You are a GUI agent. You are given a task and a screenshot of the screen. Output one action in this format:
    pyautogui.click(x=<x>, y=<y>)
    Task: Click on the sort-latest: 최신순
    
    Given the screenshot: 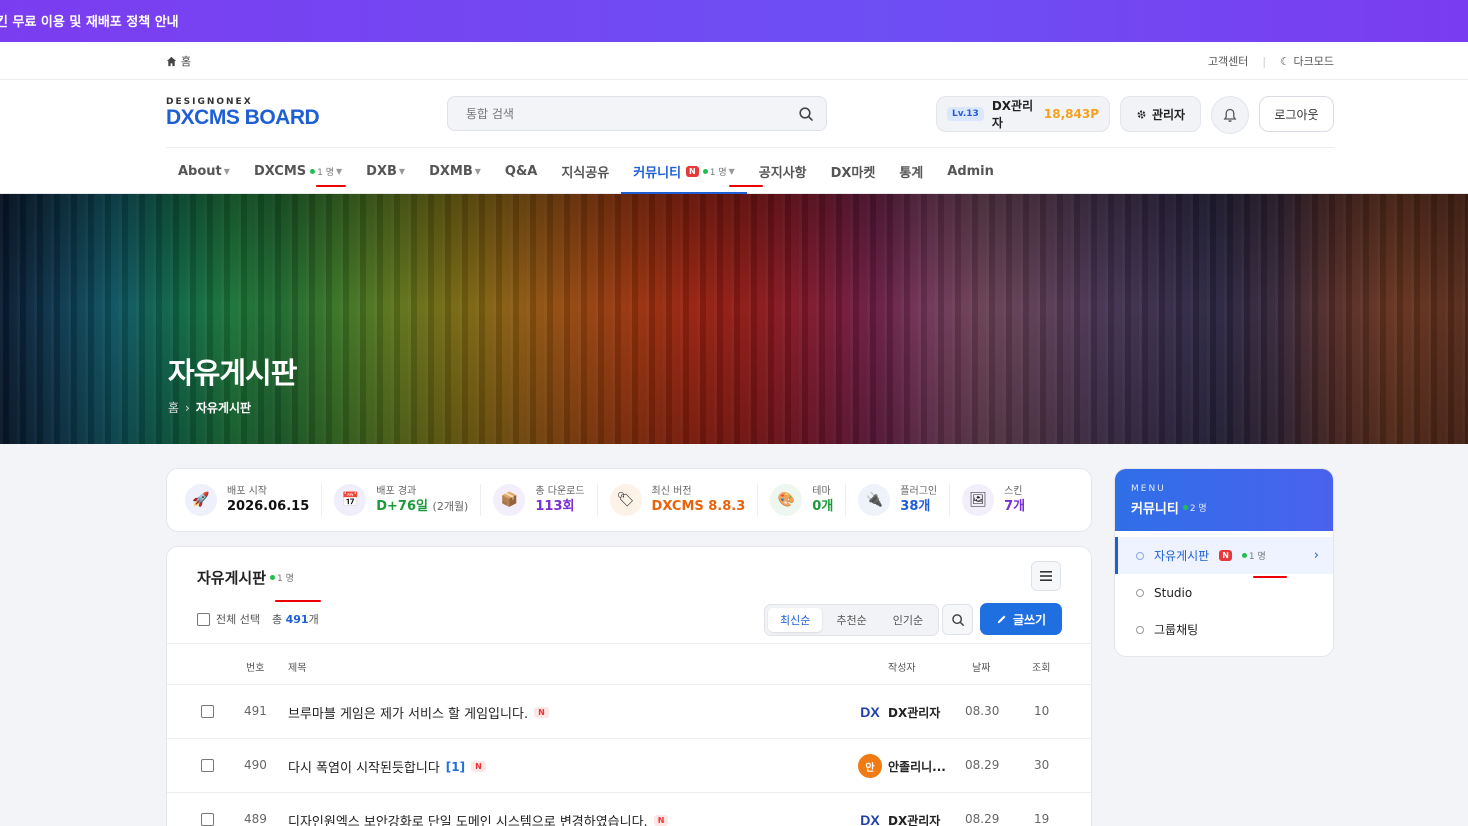 What is the action you would take?
    pyautogui.click(x=795, y=620)
    